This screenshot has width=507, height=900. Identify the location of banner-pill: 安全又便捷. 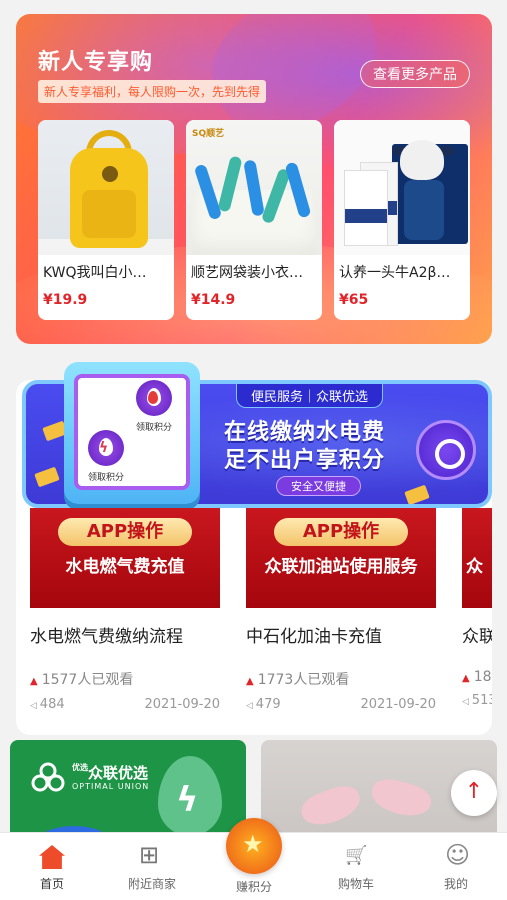
(318, 486).